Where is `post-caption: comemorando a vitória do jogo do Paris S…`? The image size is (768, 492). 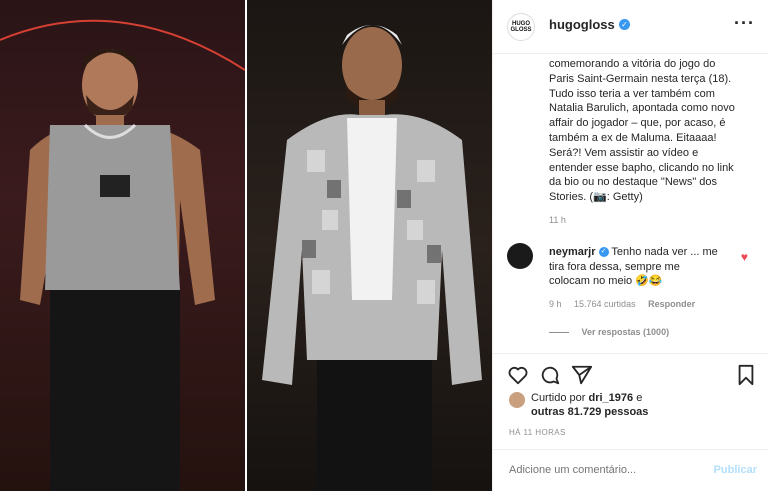
post-caption: comemorando a vitória do jogo do Paris S… is located at coordinates (642, 131).